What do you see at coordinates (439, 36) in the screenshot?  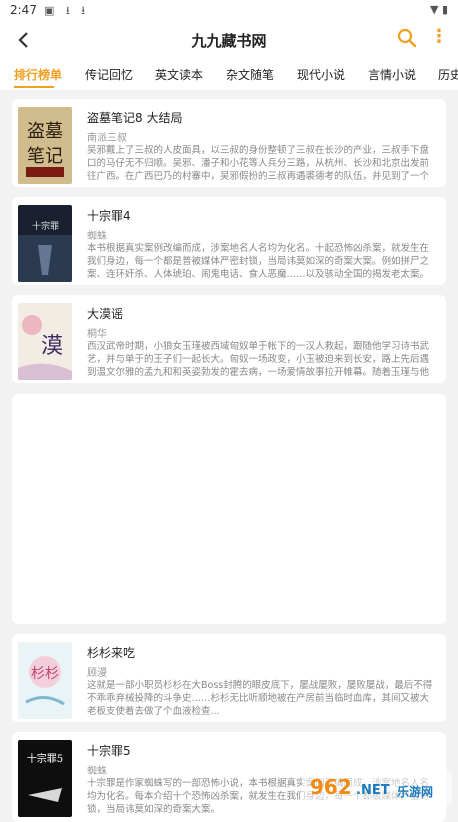 I see `more-vertical-icon: ⋮` at bounding box center [439, 36].